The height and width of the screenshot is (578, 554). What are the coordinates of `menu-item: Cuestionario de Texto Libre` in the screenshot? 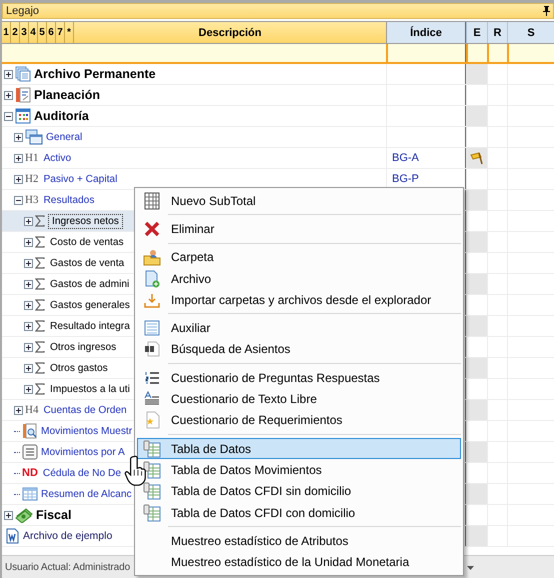 It's located at (299, 399).